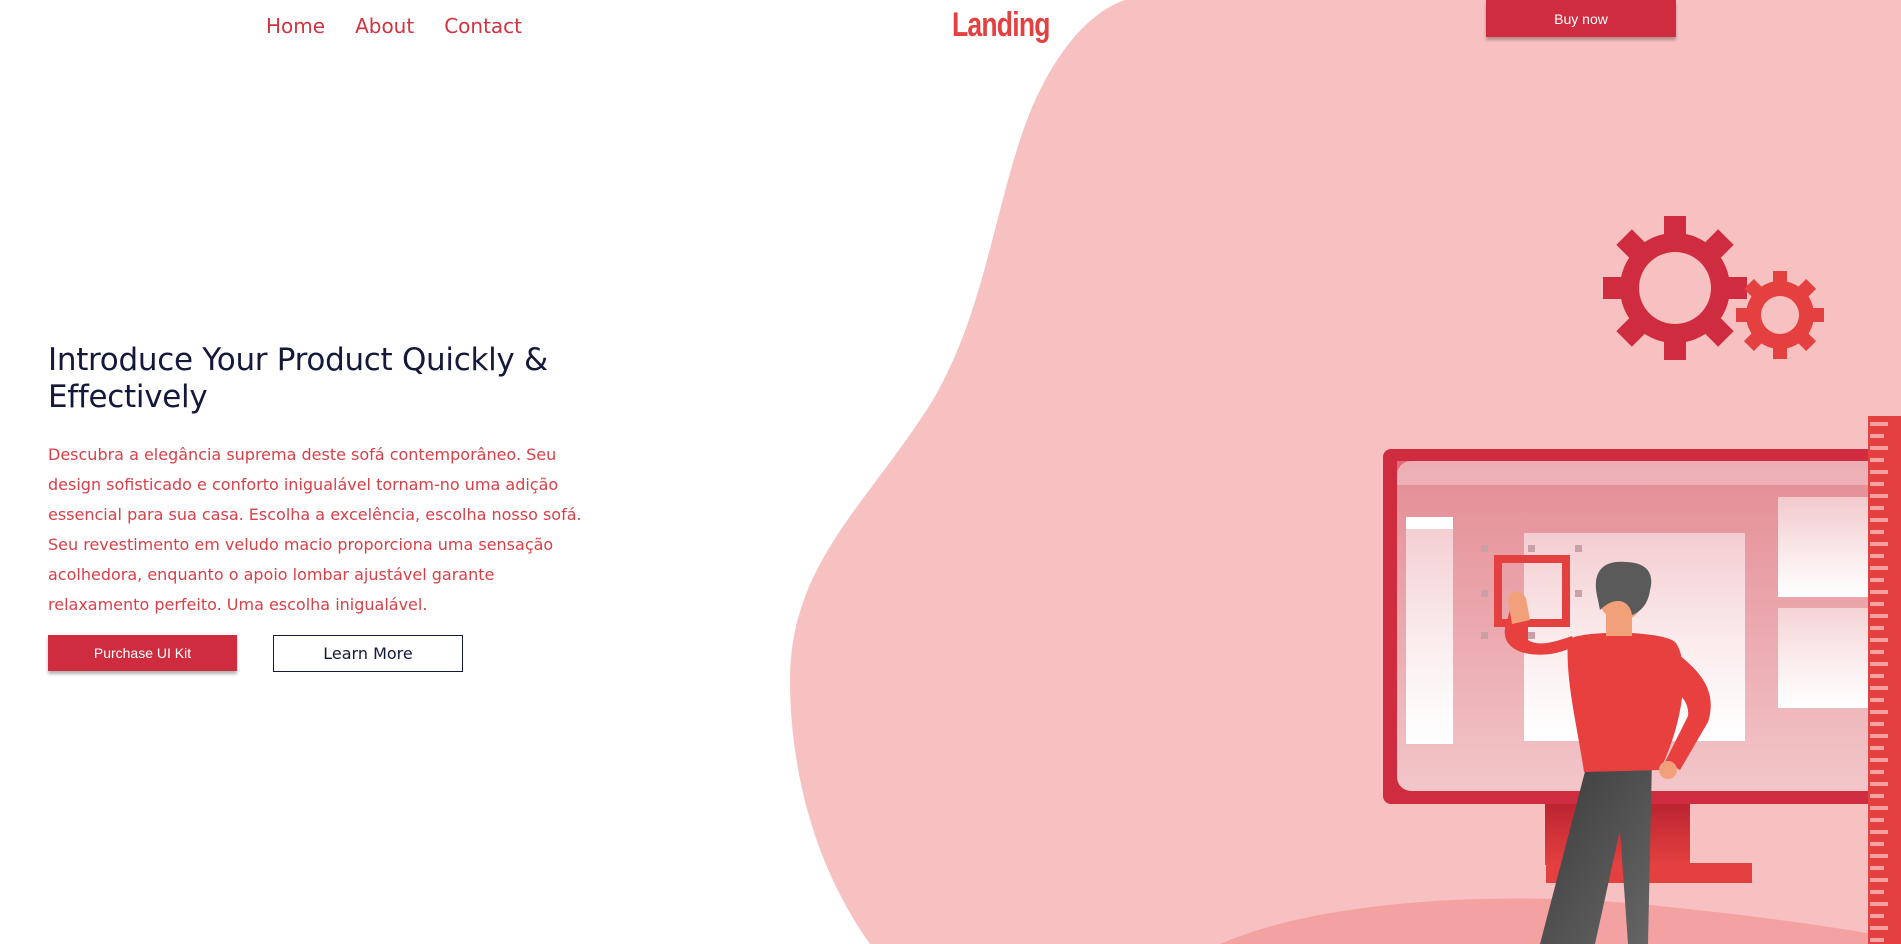 The image size is (1901, 944). What do you see at coordinates (1581, 18) in the screenshot?
I see `buy-now-button: Buy now` at bounding box center [1581, 18].